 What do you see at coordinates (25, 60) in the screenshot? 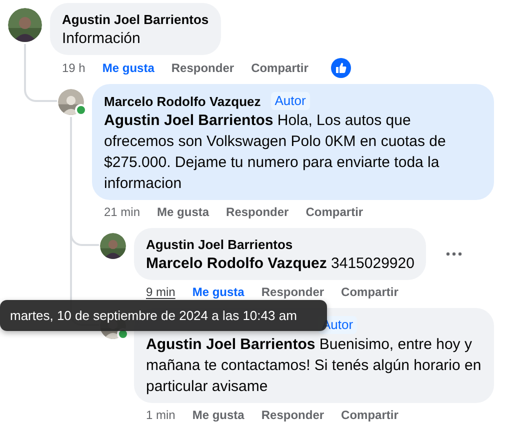
I see `thread-line` at bounding box center [25, 60].